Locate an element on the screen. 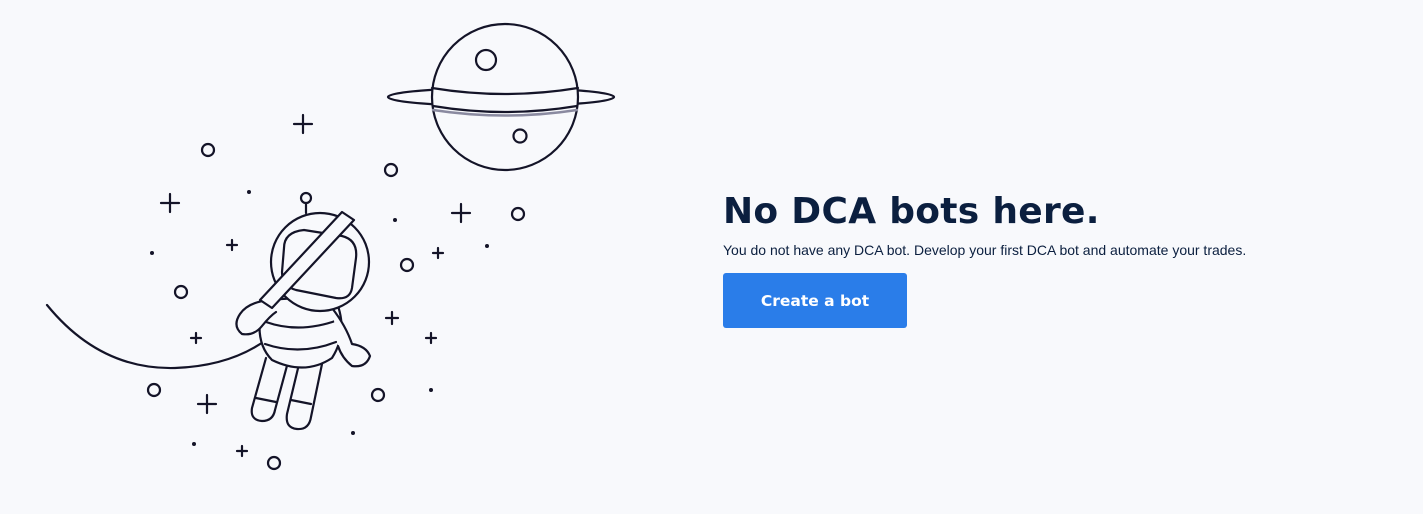 The image size is (1423, 514). moon-arc is located at coordinates (156, 336).